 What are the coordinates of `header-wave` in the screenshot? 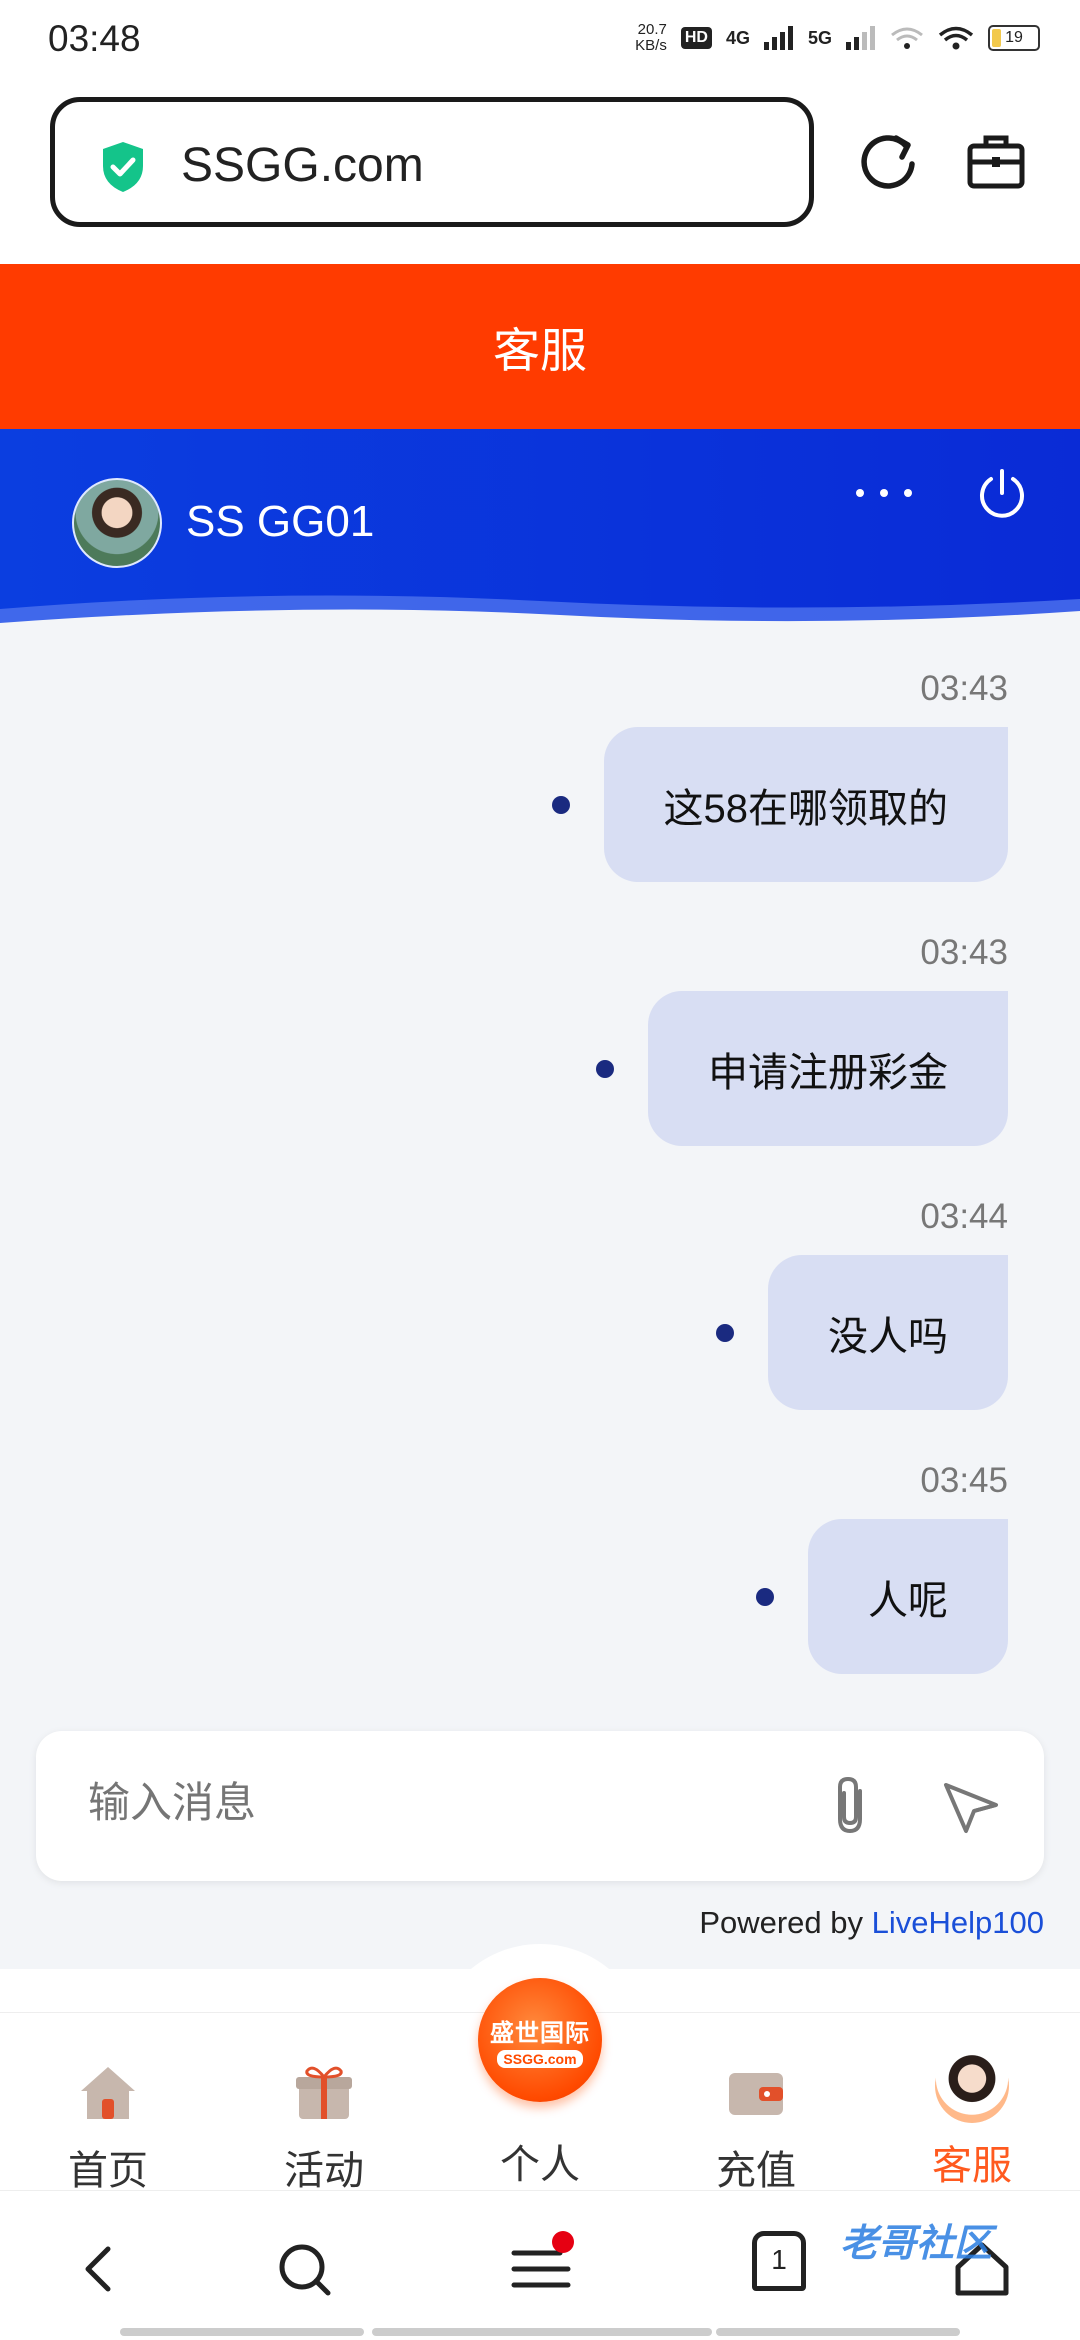 It's located at (540, 617).